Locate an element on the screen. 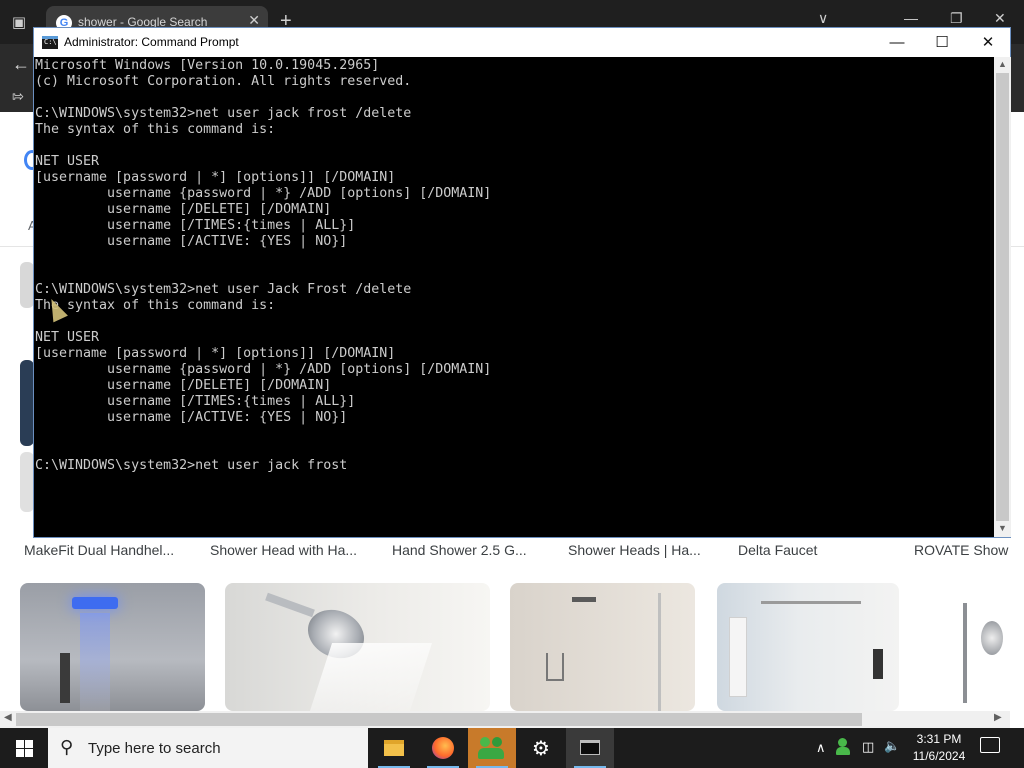 The height and width of the screenshot is (768, 1024). hand-shower-image is located at coordinates (992, 638).